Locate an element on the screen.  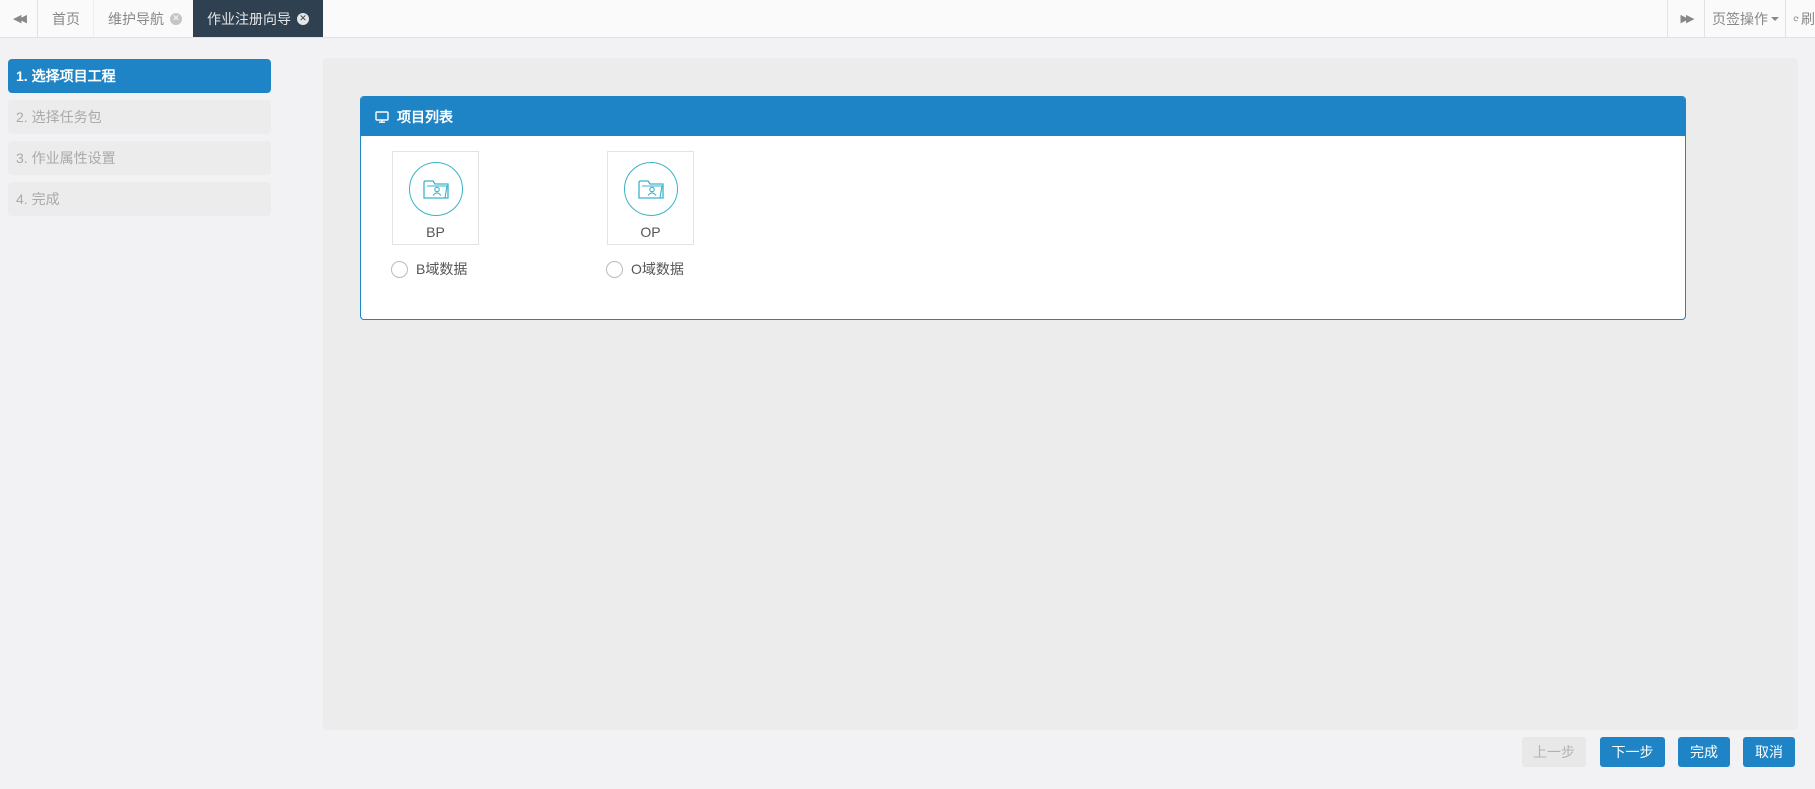
refresh-label: 刷 is located at coordinates (1808, 18).